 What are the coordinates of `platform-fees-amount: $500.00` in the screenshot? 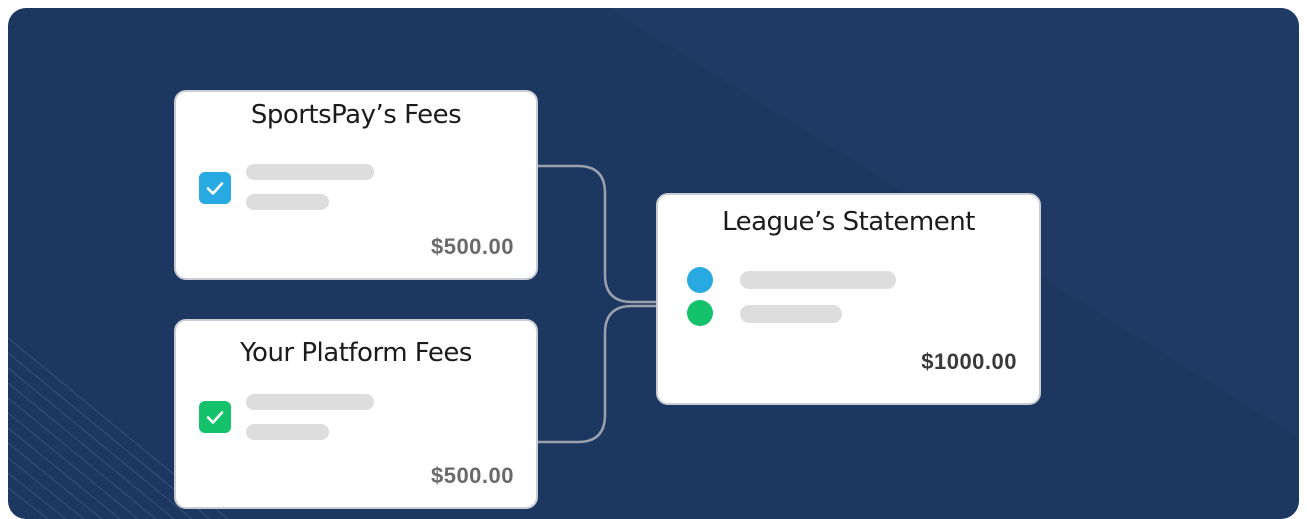 It's located at (472, 475).